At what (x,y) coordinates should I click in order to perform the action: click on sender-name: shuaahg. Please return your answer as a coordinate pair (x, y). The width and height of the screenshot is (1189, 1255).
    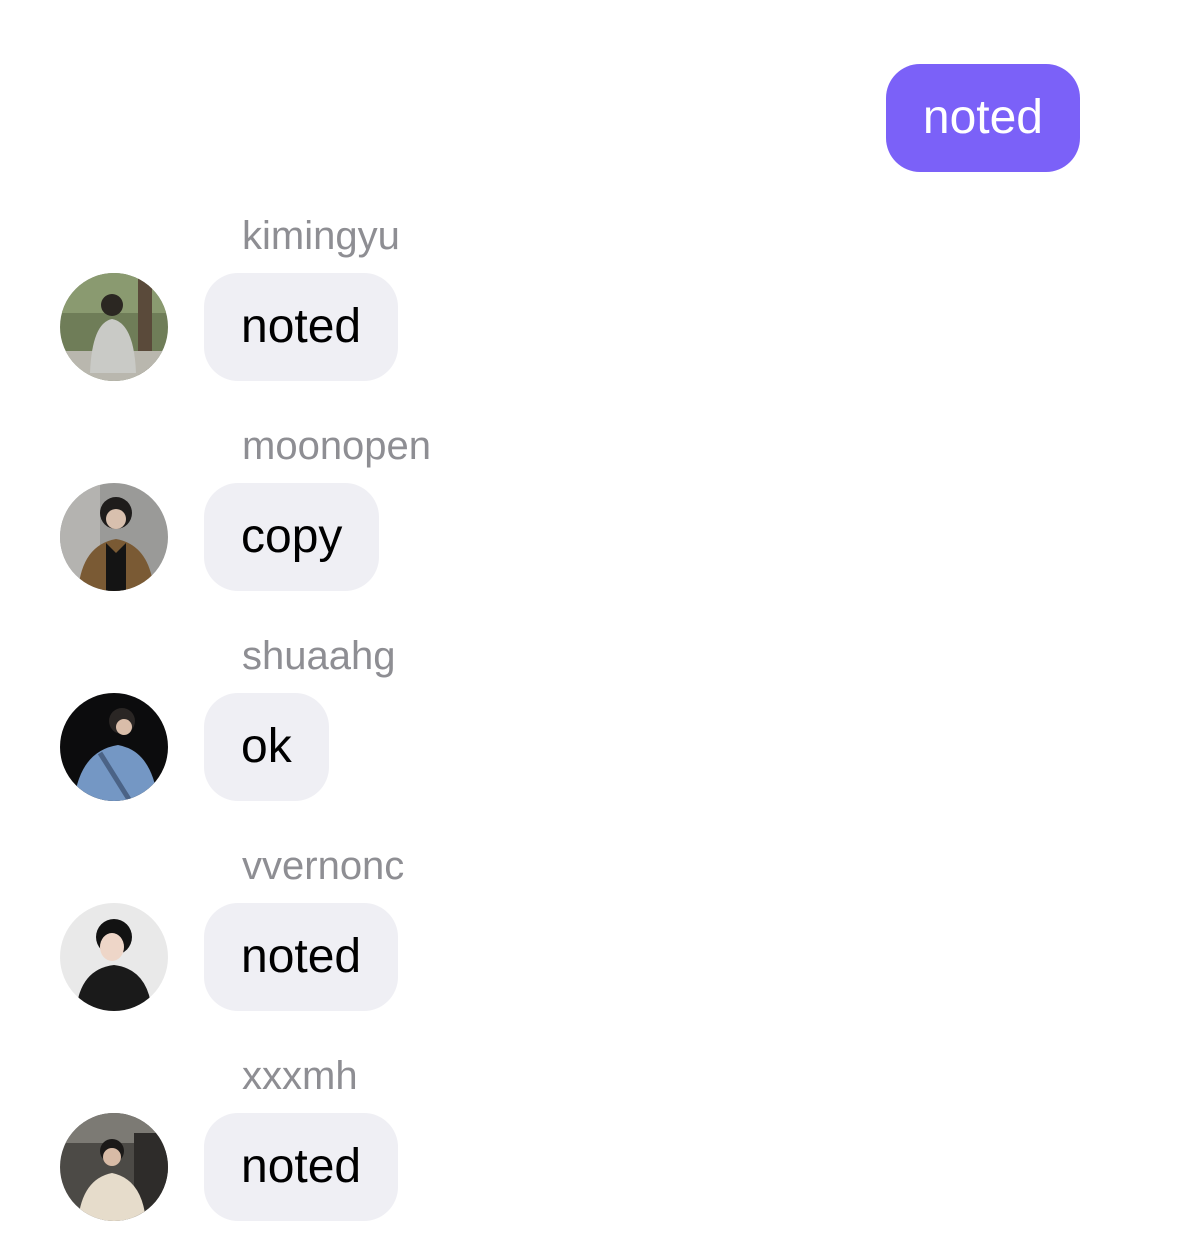
    Looking at the image, I should click on (319, 656).